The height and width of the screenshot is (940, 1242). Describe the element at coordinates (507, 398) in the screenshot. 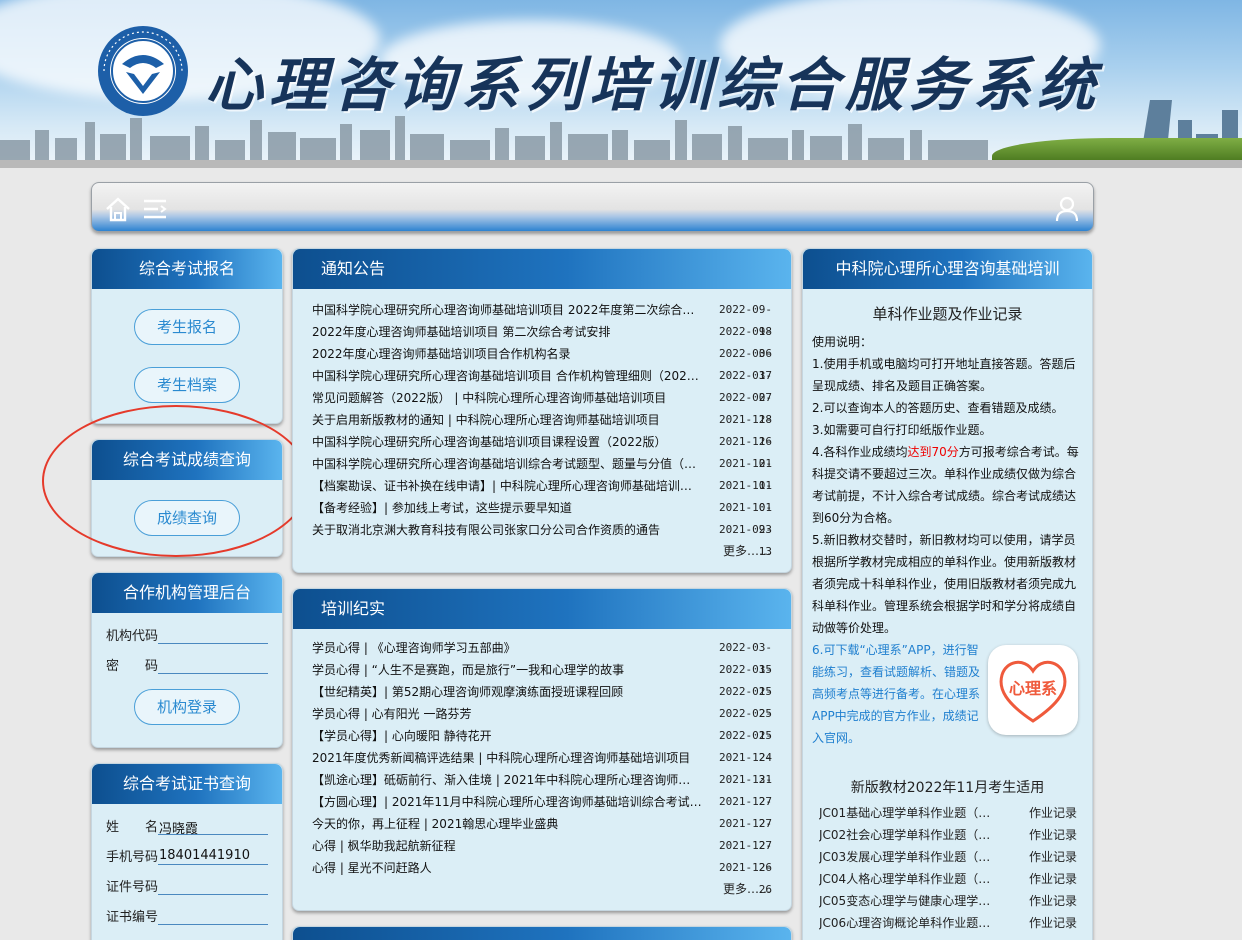

I see `news-title-link: 常见问题解答（2022版） | 中科院心理所心理咨询师基础培训项目` at that location.